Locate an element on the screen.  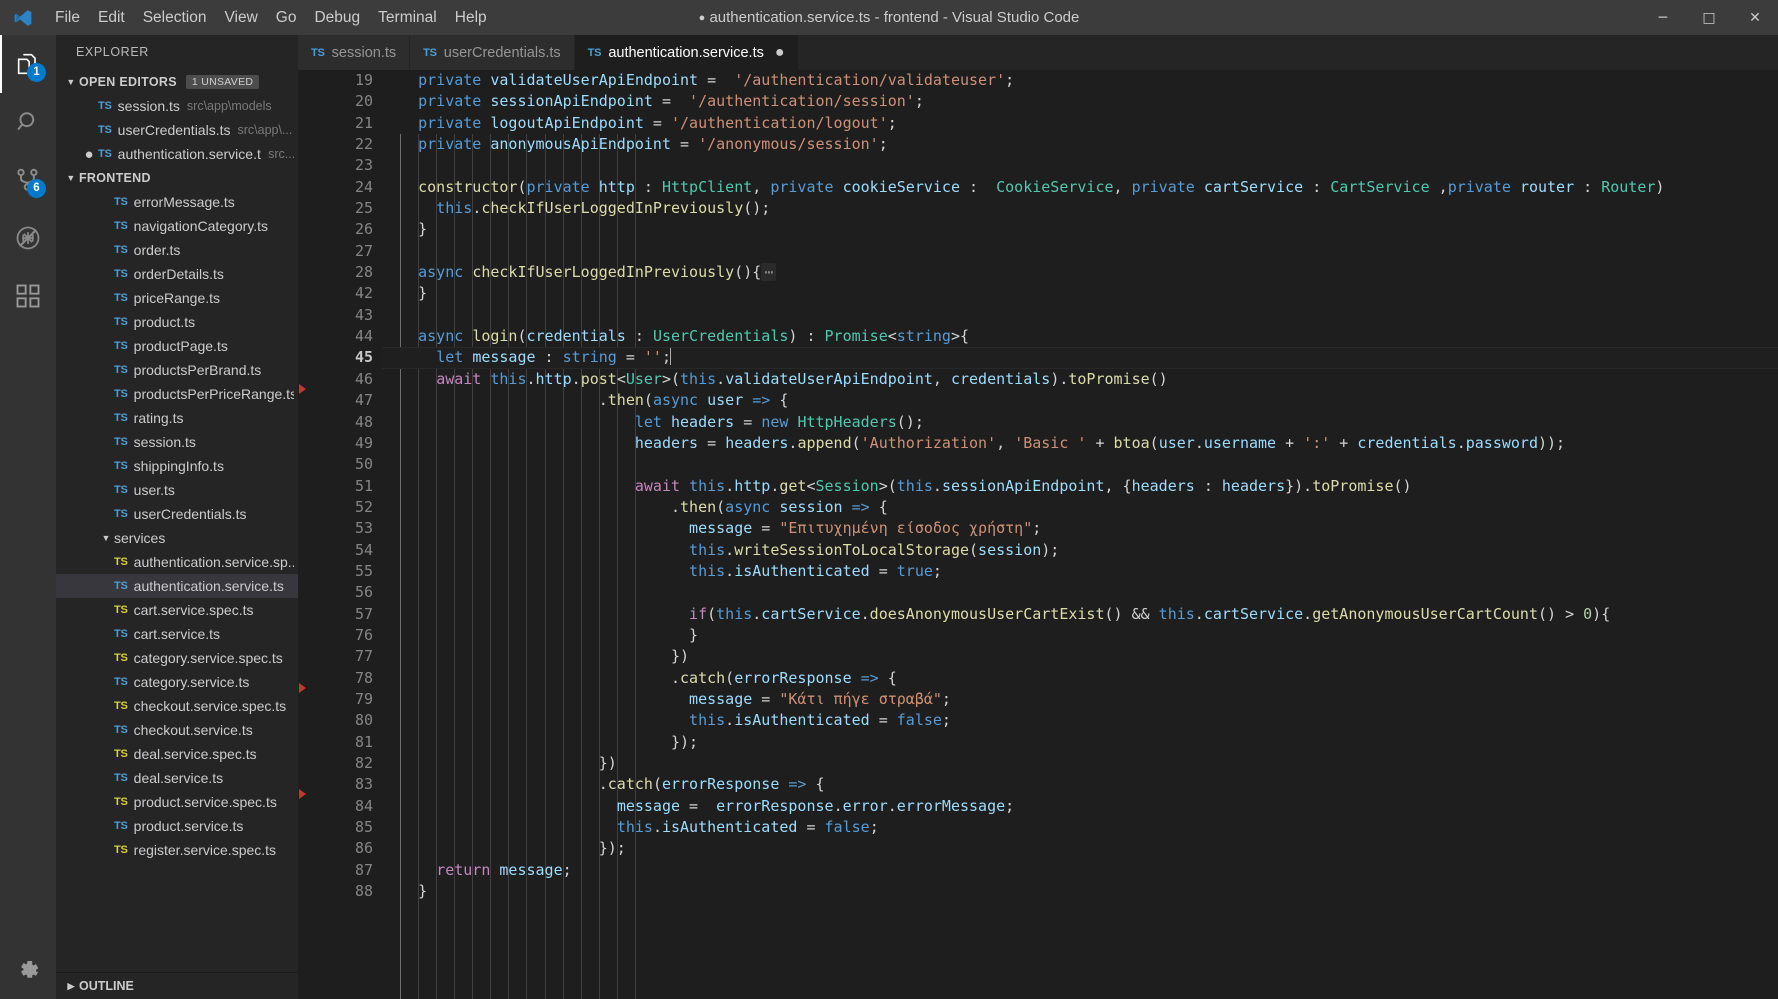
line-number: 55 is located at coordinates (340, 571).